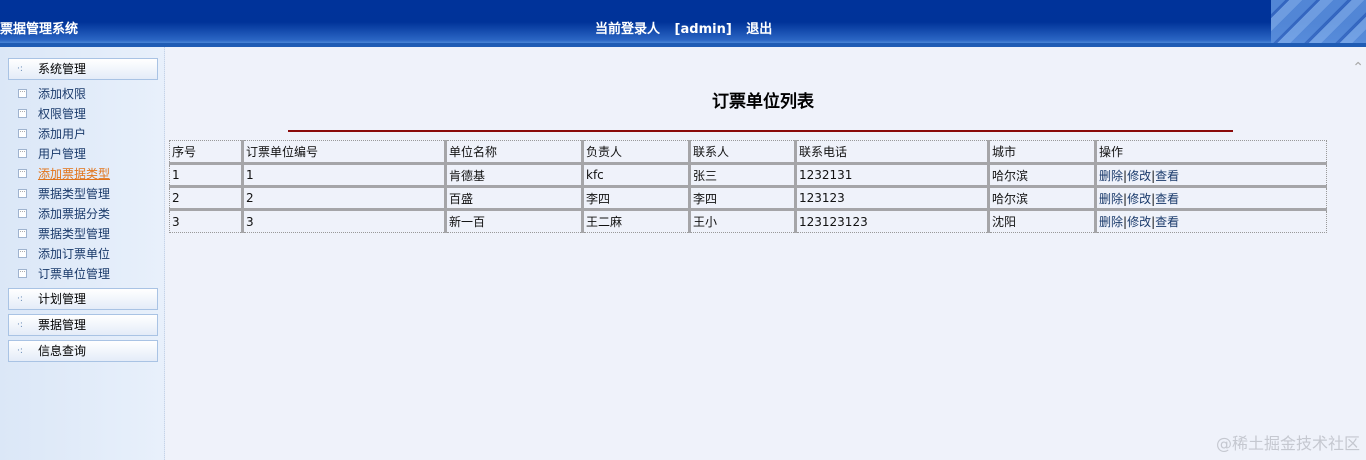  Describe the element at coordinates (83, 69) in the screenshot. I see `sidebar-group-system: 系统管理` at that location.